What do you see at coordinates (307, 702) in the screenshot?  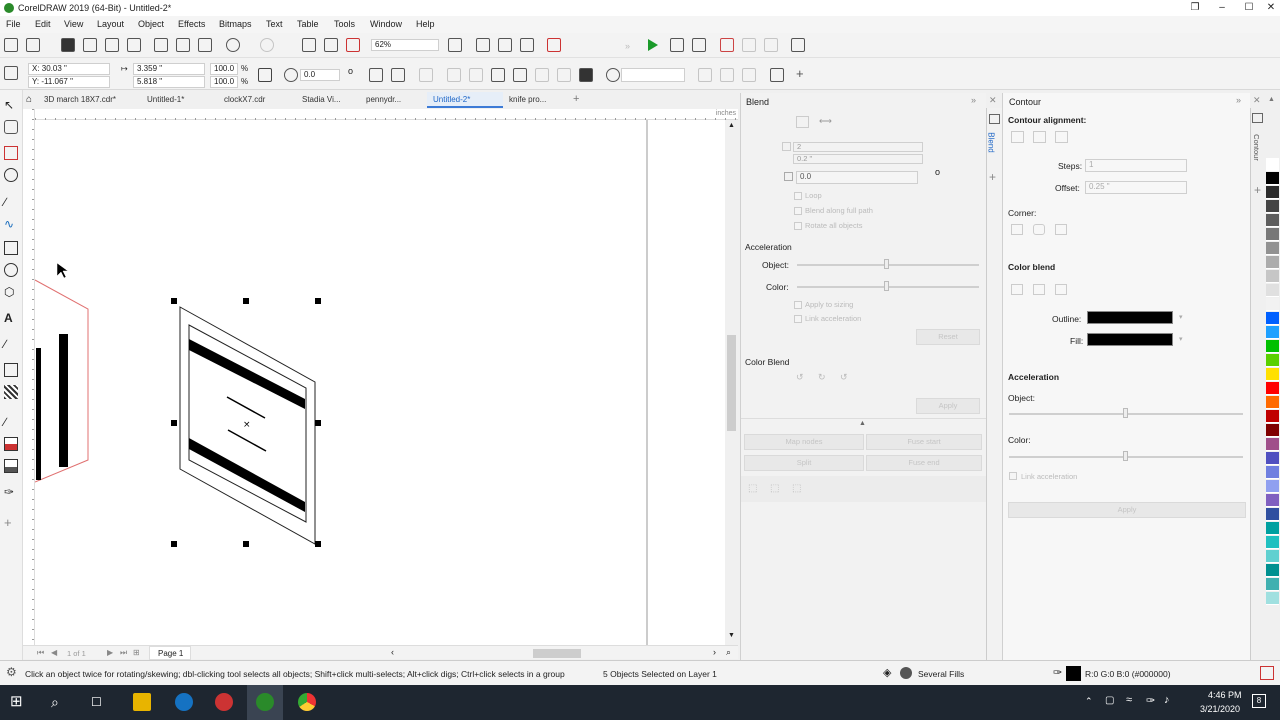 I see `chrome-icon` at bounding box center [307, 702].